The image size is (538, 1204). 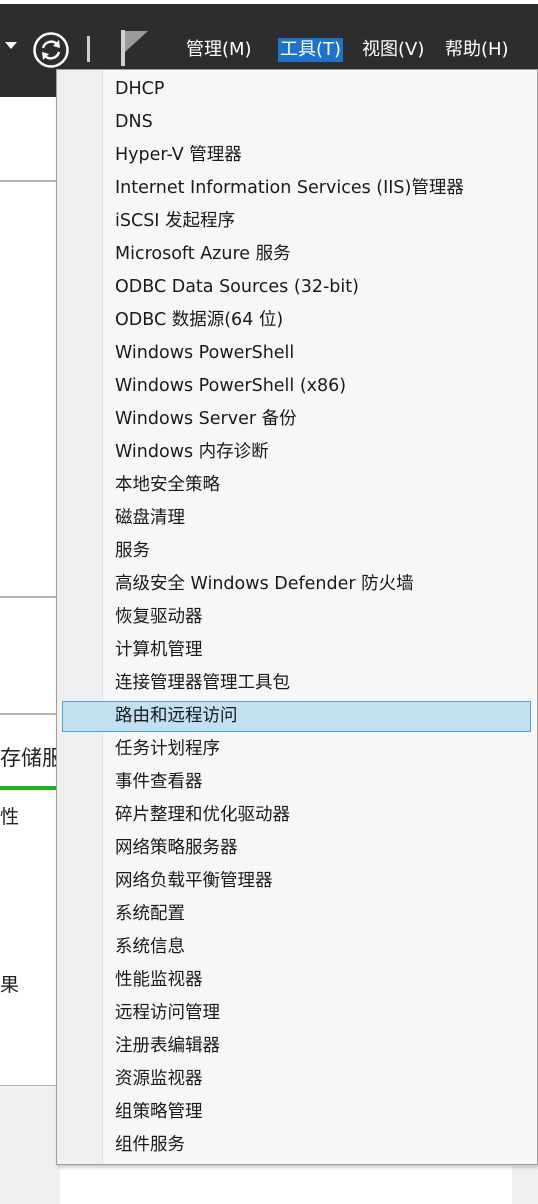 What do you see at coordinates (297, 89) in the screenshot?
I see `tools-menu-item: DHCP` at bounding box center [297, 89].